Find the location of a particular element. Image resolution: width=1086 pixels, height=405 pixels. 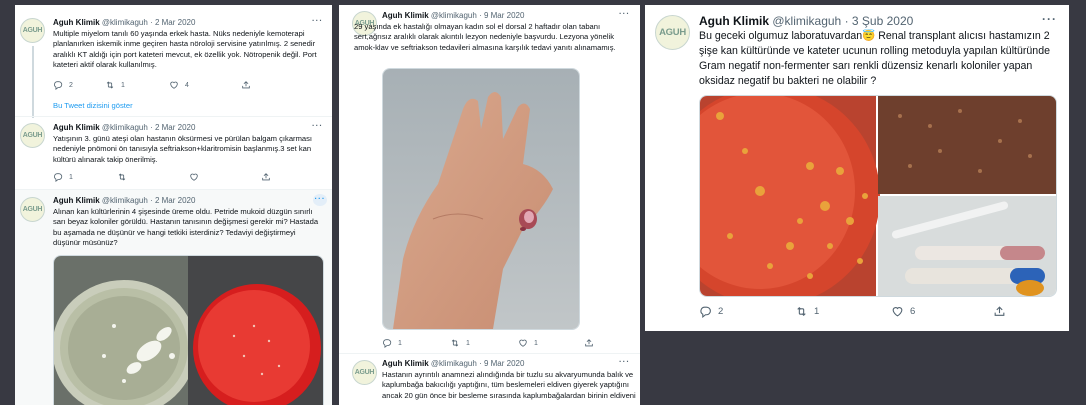

like-count: 1 is located at coordinates (536, 343).